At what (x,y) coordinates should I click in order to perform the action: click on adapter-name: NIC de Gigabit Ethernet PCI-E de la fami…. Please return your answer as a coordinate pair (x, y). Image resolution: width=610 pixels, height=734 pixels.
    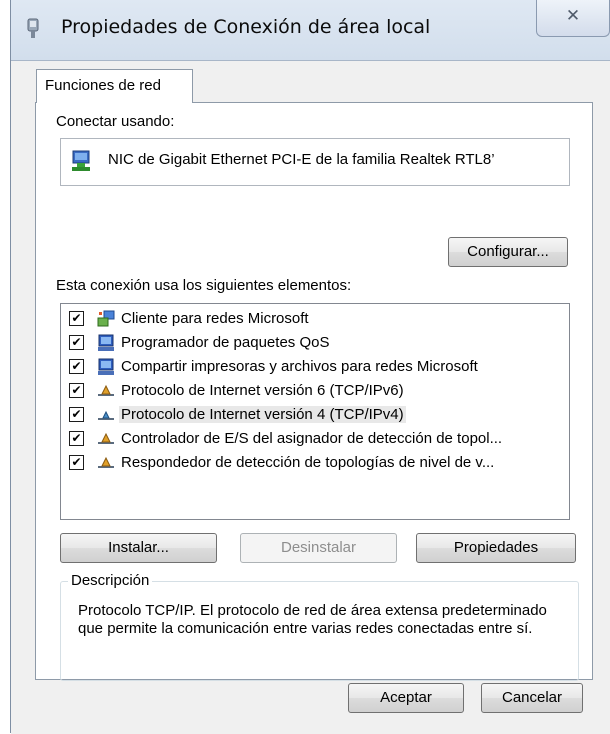
    Looking at the image, I should click on (301, 159).